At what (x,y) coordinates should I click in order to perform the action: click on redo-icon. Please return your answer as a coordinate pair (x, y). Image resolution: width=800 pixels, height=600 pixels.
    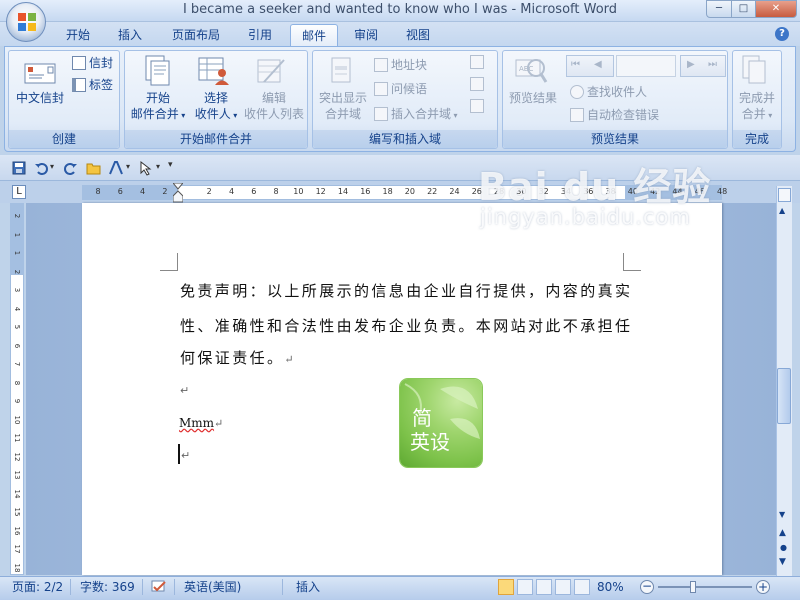
    Looking at the image, I should click on (71, 168).